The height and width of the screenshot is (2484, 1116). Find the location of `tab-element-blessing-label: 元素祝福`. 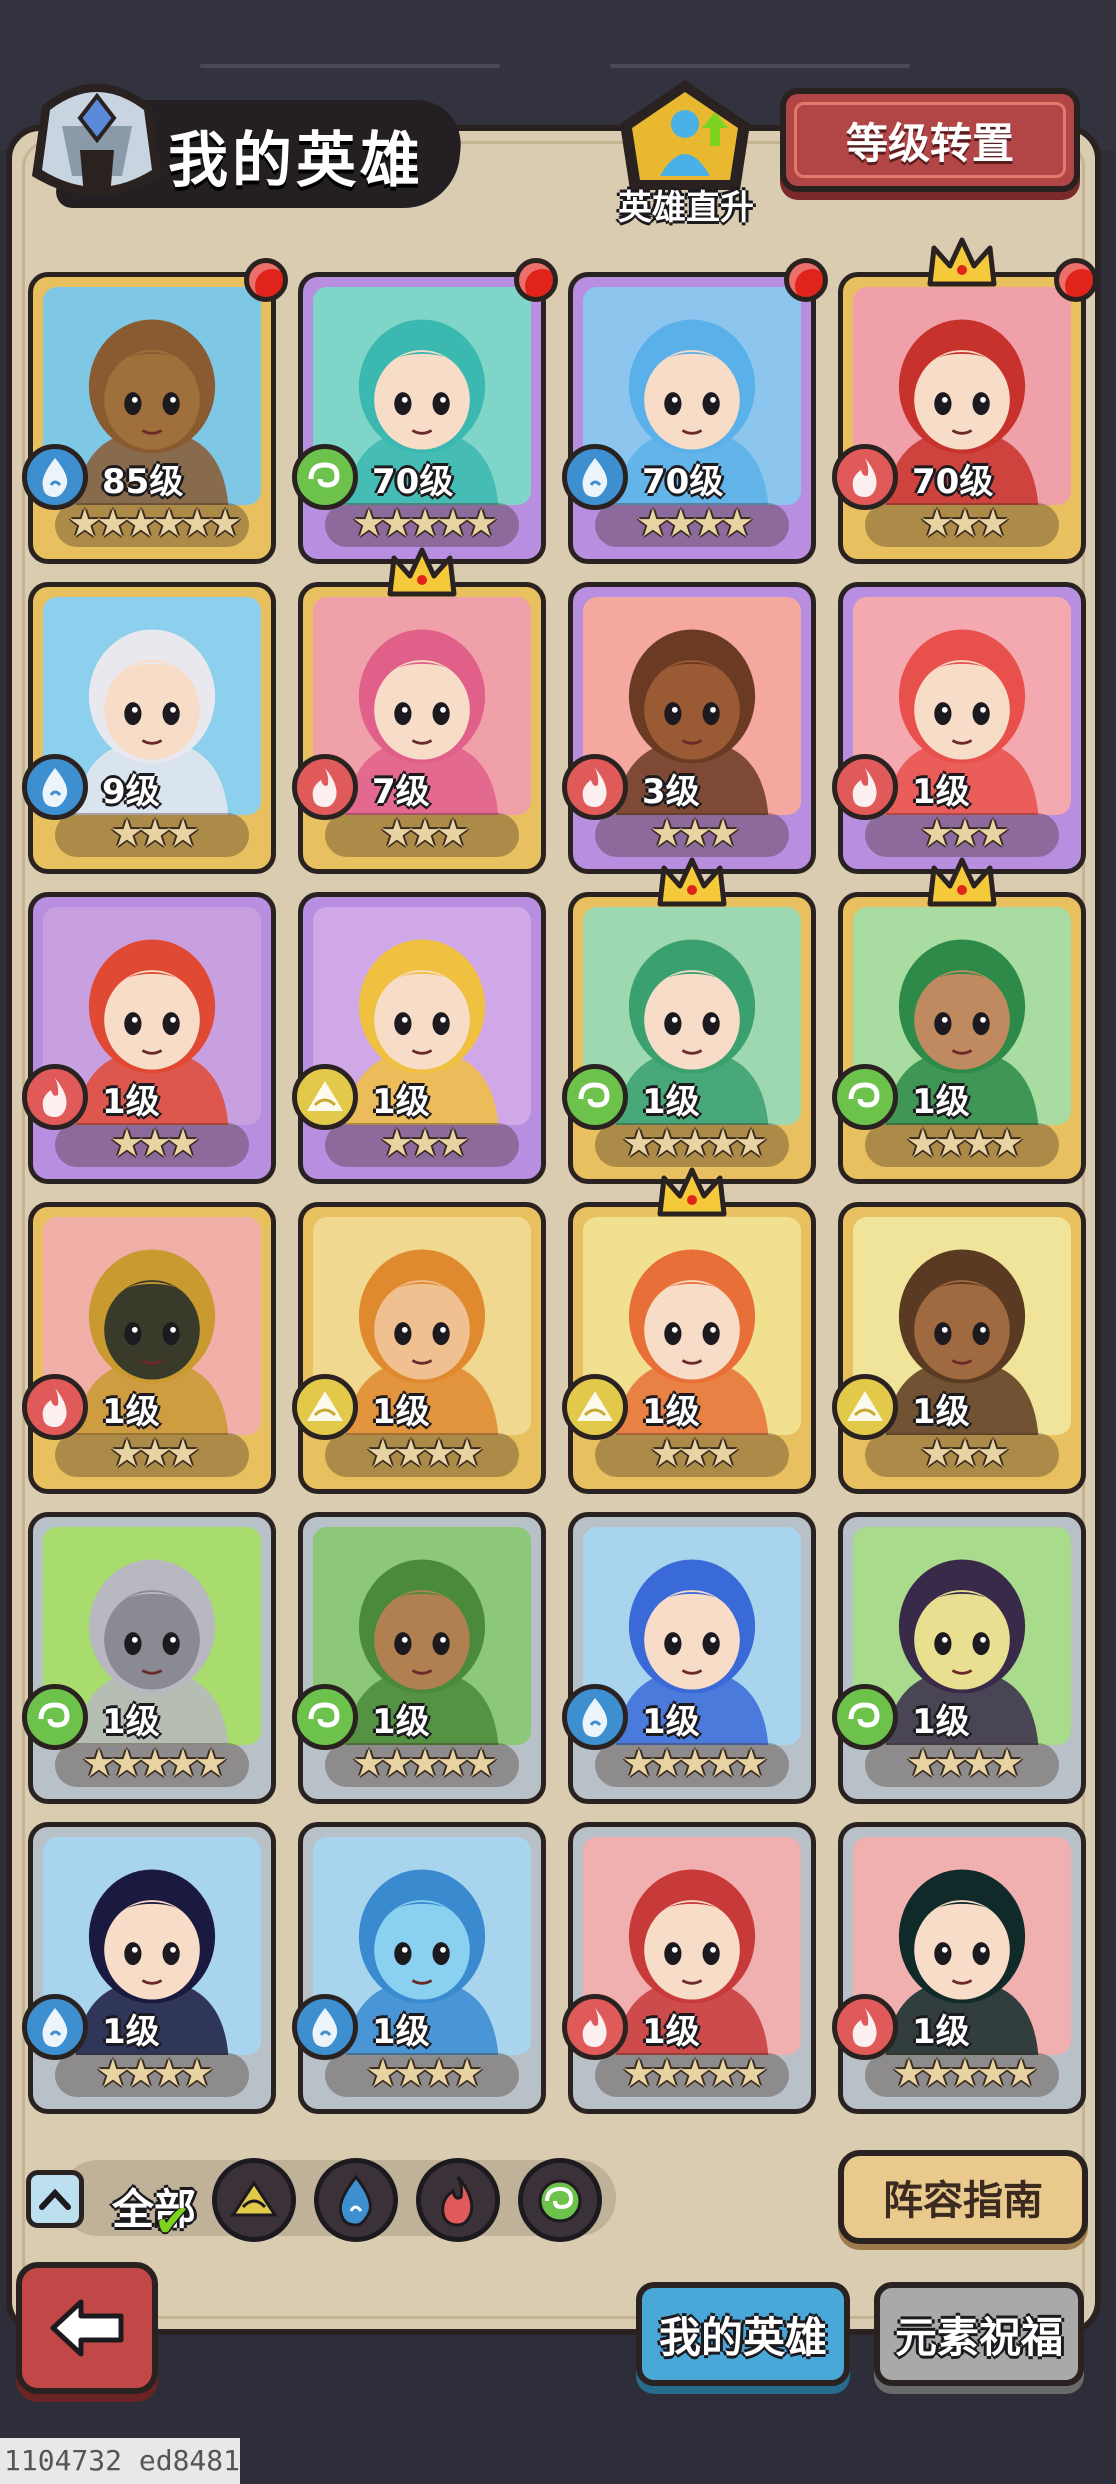

tab-element-blessing-label: 元素祝福 is located at coordinates (978, 2337).